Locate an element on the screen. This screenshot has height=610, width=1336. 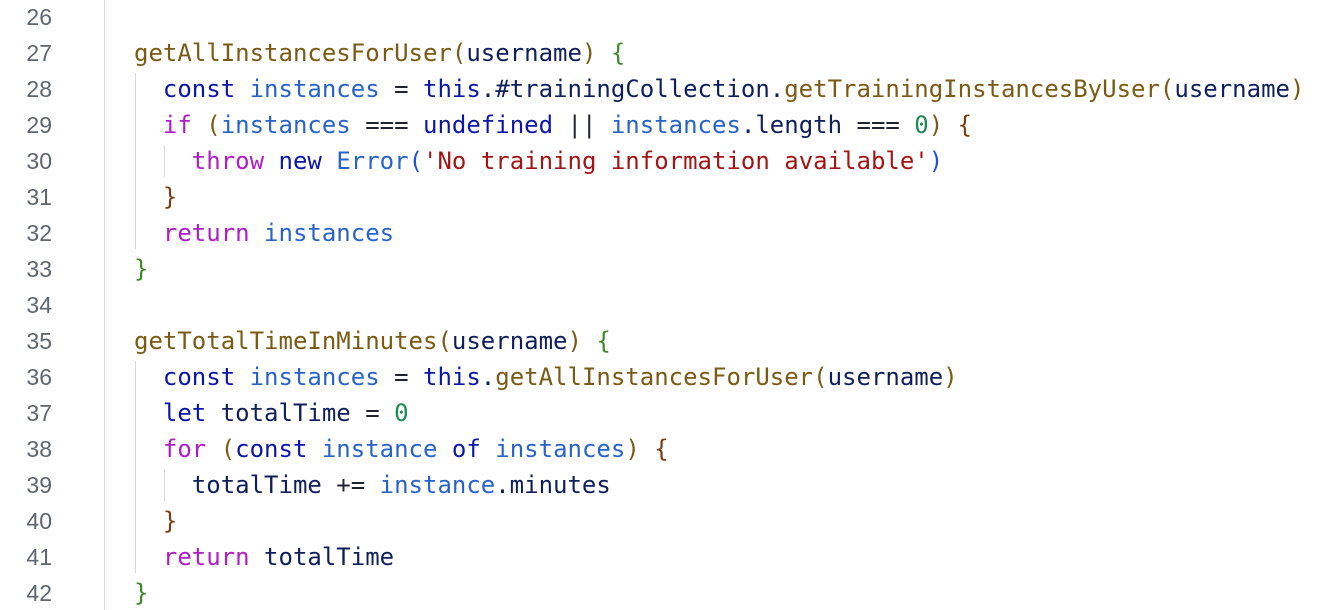
code-text: for (const instance of instances) { is located at coordinates (416, 449).